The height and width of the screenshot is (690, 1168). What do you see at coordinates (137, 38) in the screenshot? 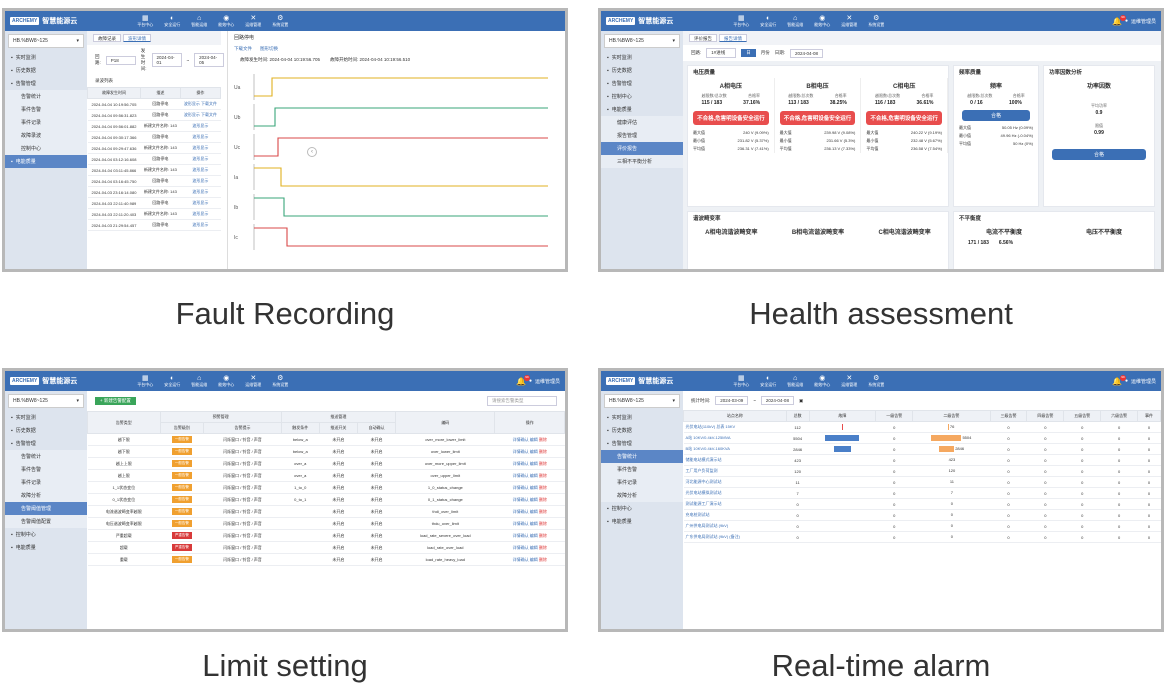
I see `tab: 波形详情` at bounding box center [137, 38].